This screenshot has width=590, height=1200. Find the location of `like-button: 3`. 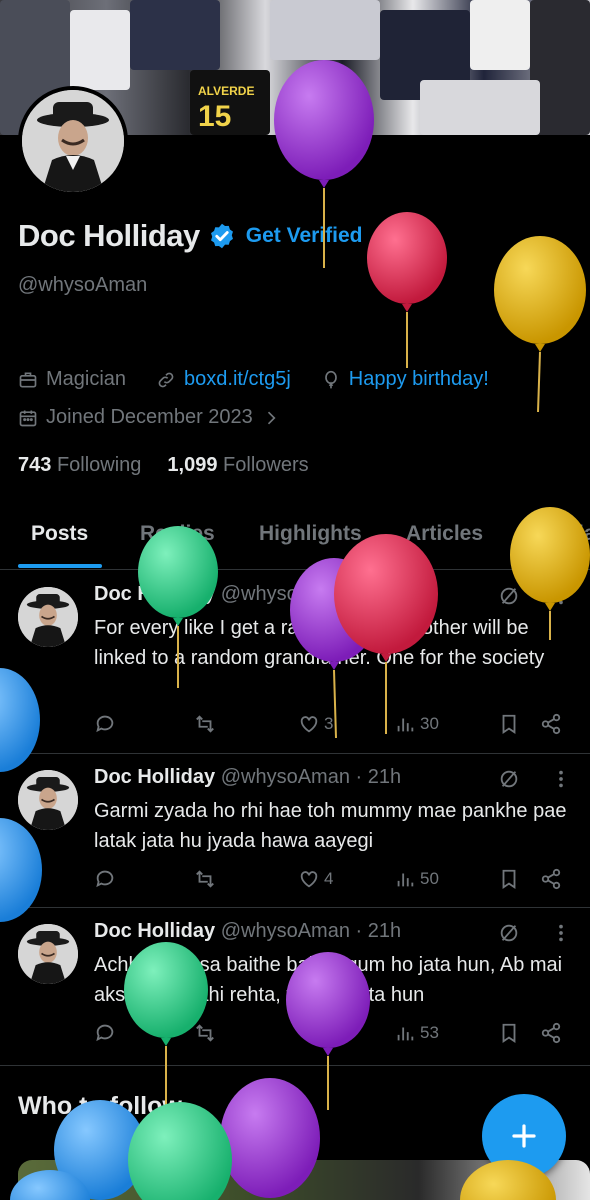

like-button: 3 is located at coordinates (315, 724).